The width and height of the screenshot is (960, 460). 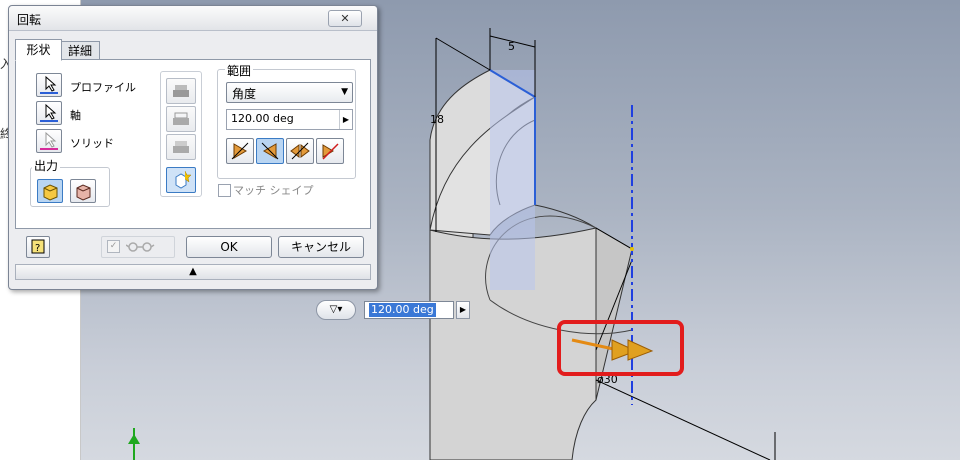 I want to click on dim-line-height, so click(x=463, y=54).